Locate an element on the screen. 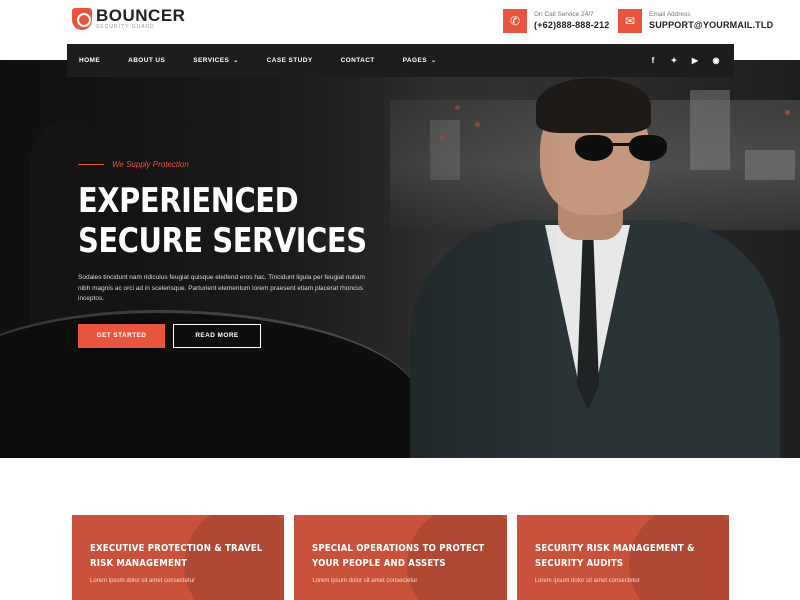 This screenshot has width=800, height=600. nav-item-label: SERVICES is located at coordinates (211, 60).